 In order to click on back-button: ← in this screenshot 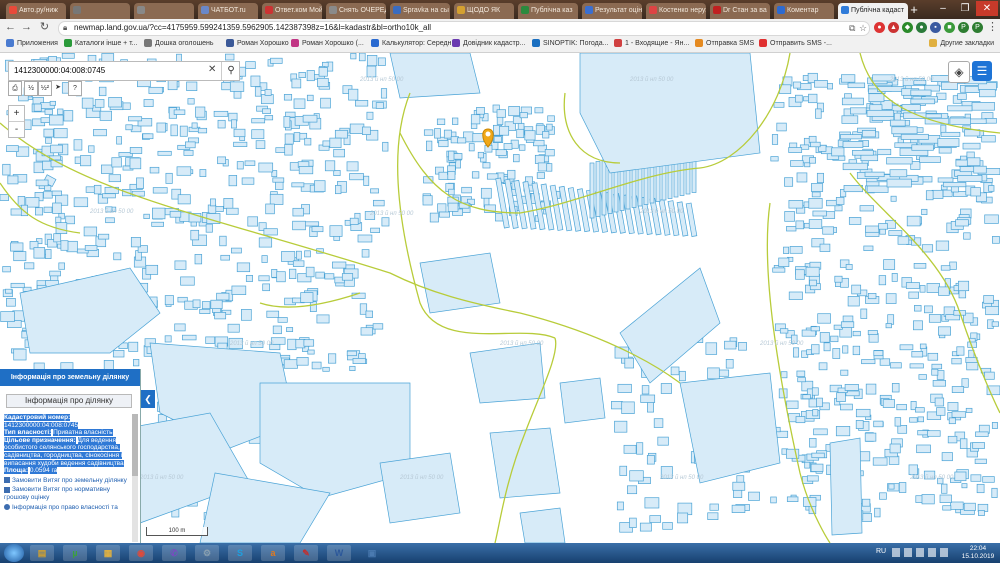, I will do `click(10, 27)`.